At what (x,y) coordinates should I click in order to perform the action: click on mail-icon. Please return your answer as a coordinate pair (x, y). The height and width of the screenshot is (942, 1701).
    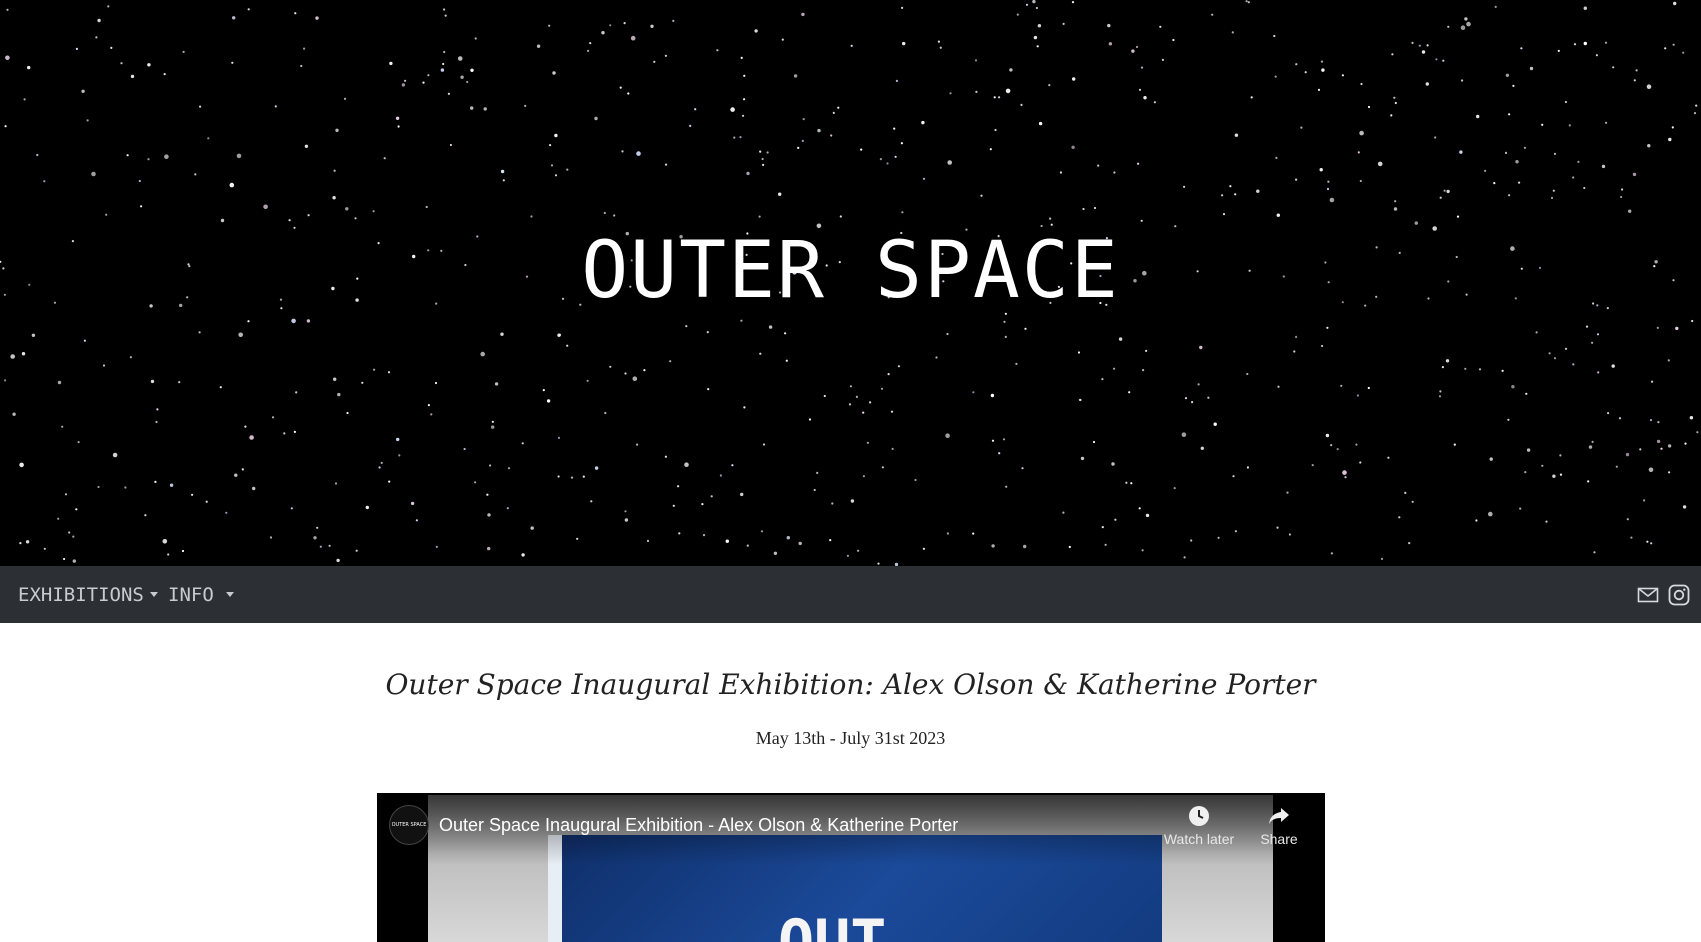
    Looking at the image, I should click on (1648, 595).